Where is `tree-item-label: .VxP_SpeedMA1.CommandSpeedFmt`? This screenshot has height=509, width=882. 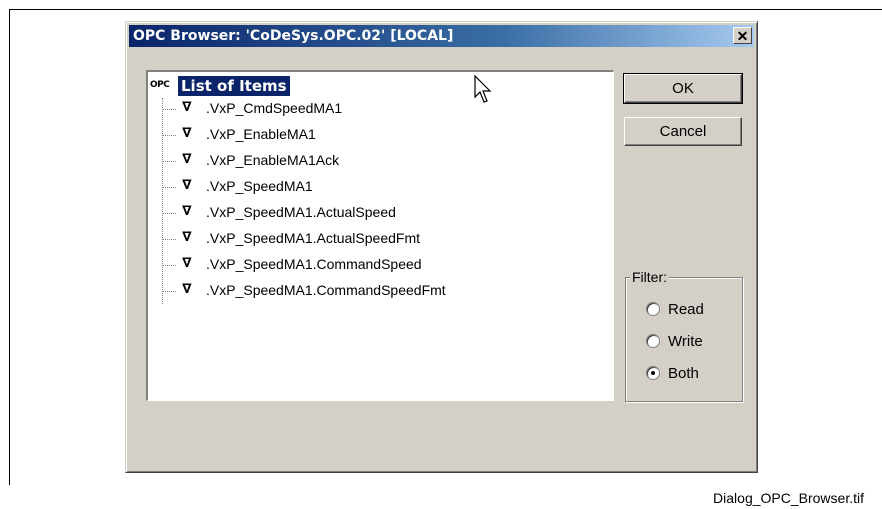 tree-item-label: .VxP_SpeedMA1.CommandSpeedFmt is located at coordinates (326, 290).